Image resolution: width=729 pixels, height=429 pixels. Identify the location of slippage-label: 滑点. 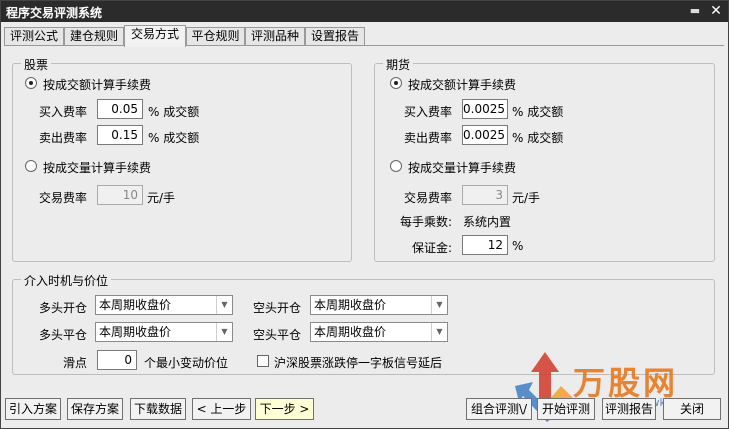
(75, 363).